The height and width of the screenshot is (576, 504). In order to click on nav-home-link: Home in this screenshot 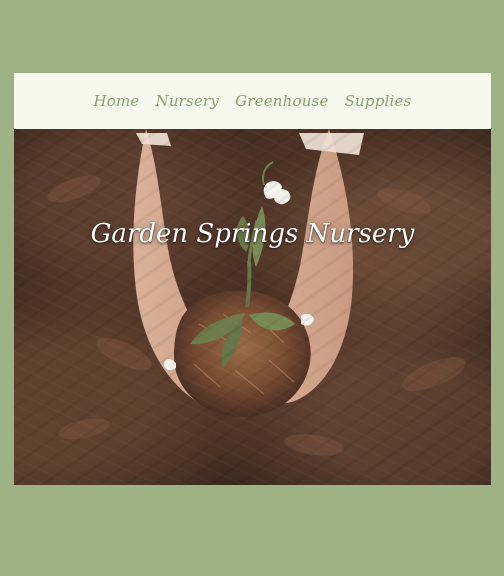, I will do `click(116, 101)`.